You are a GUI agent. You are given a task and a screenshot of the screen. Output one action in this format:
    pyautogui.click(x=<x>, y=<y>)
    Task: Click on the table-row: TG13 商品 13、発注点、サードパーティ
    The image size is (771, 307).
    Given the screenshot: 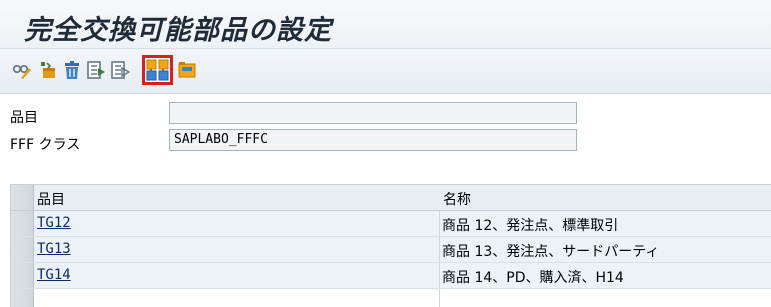 What is the action you would take?
    pyautogui.click(x=391, y=250)
    